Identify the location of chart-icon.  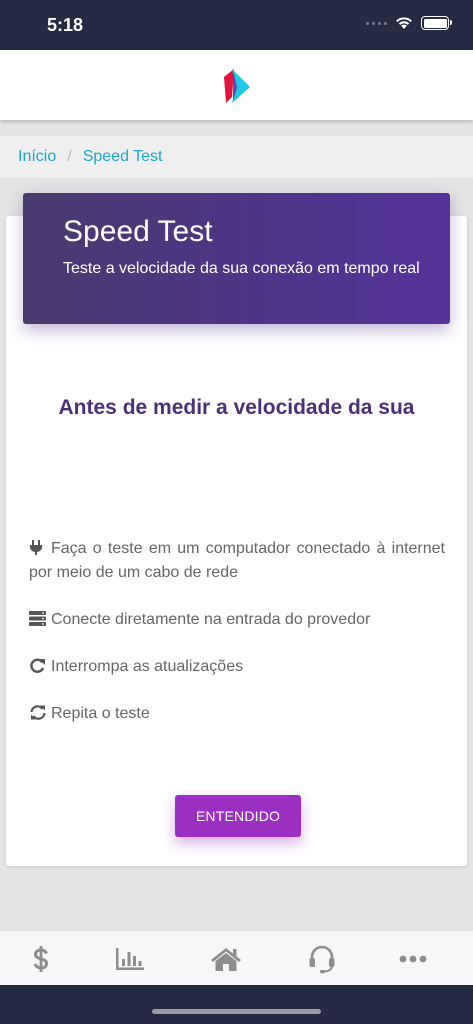
(130, 958).